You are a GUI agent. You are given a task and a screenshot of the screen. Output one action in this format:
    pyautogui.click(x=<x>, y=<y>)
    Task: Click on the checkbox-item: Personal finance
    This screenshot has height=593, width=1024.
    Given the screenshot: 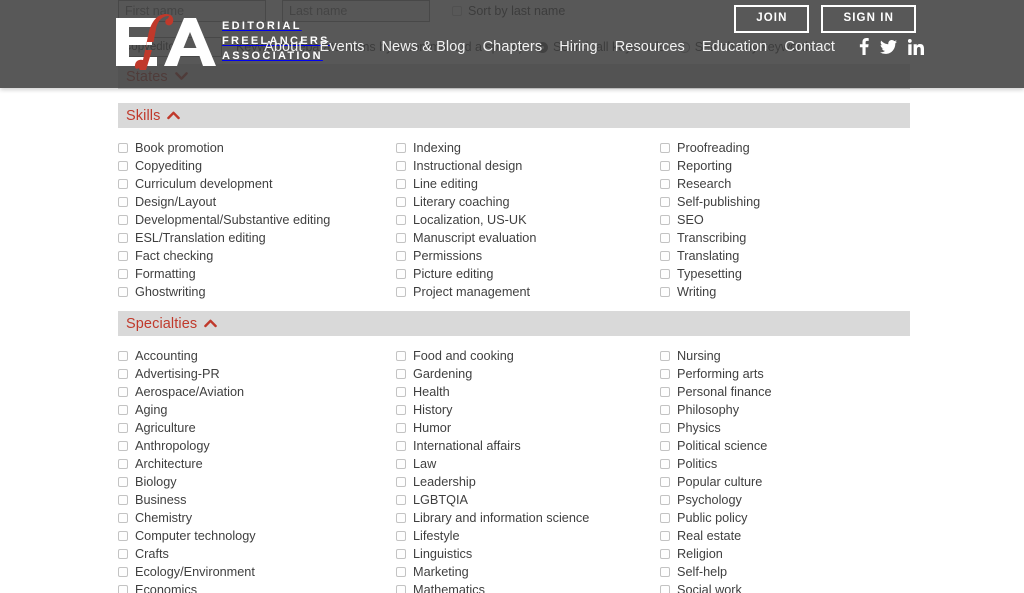 What is the action you would take?
    pyautogui.click(x=785, y=392)
    